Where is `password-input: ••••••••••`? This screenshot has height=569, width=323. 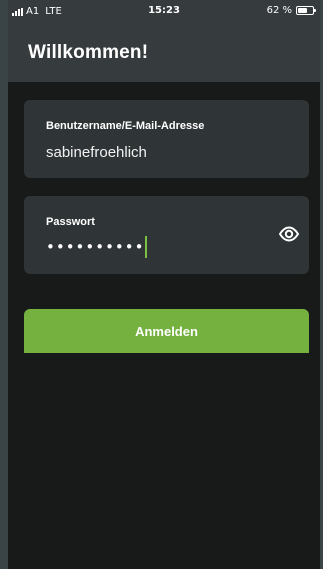 password-input: •••••••••• is located at coordinates (97, 247).